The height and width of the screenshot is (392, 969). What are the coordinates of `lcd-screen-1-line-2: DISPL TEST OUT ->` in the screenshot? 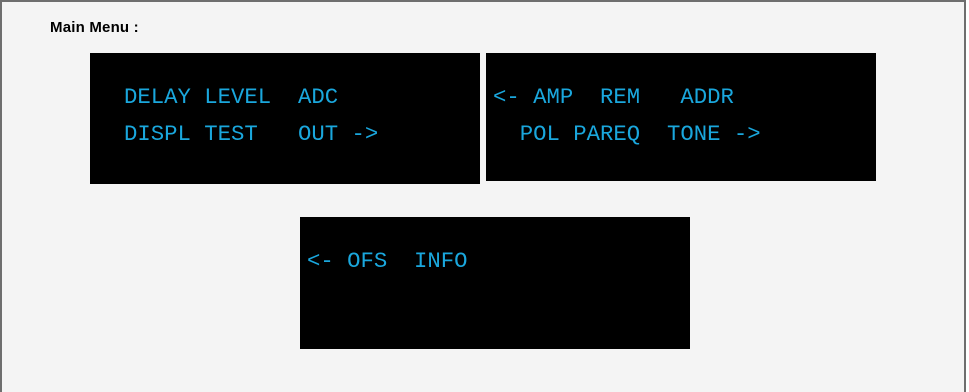 It's located at (251, 134).